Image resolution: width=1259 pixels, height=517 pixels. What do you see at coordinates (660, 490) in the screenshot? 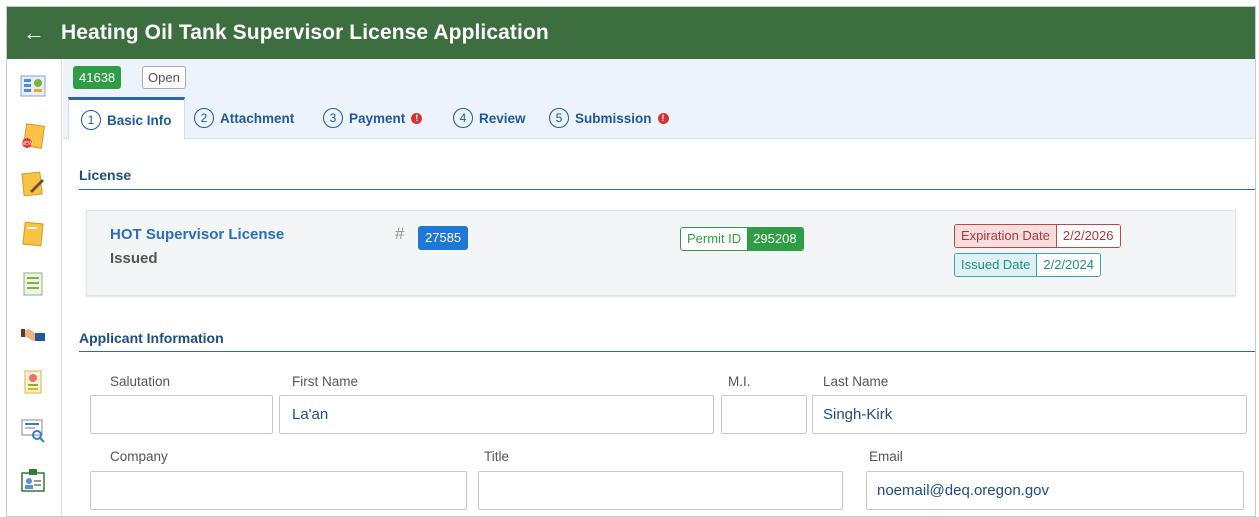
I see `title-field` at bounding box center [660, 490].